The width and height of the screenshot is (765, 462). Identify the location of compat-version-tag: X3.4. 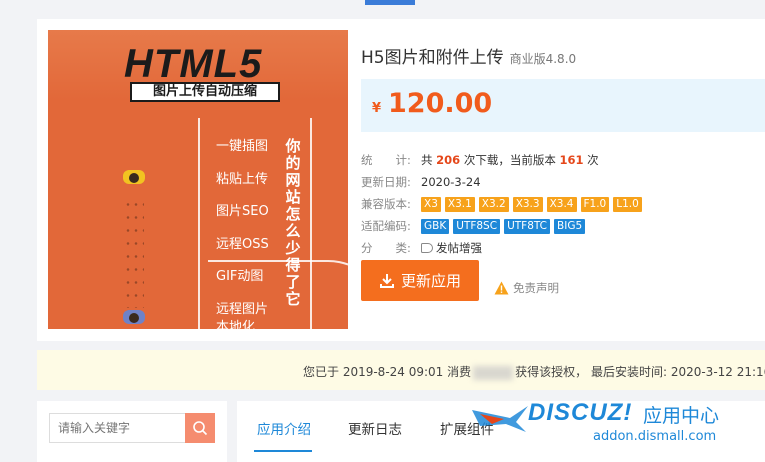
(561, 204).